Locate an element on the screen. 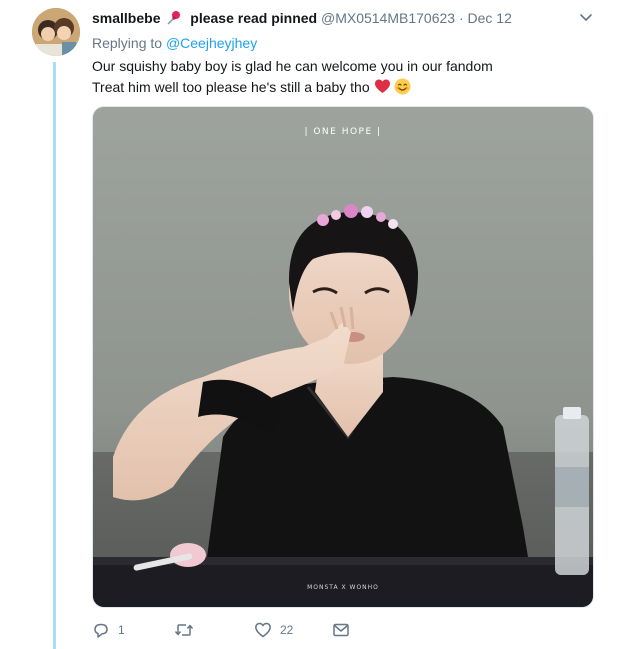 The height and width of the screenshot is (649, 632). replying-to: Replying to @Ceejheyjhey is located at coordinates (174, 43).